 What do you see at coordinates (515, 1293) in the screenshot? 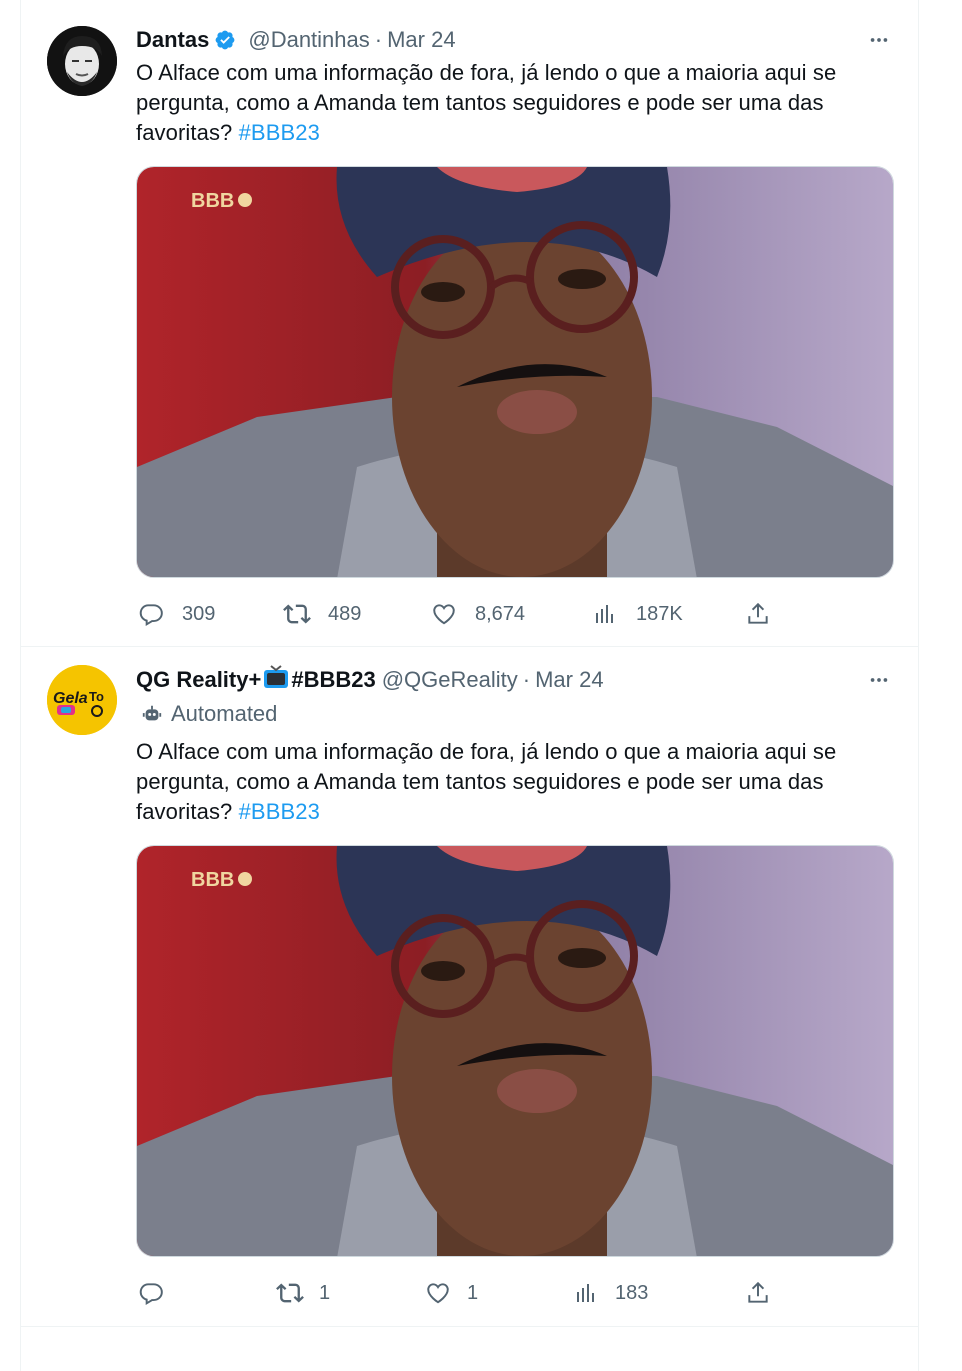
I see `tweet-actions: 1 1 183` at bounding box center [515, 1293].